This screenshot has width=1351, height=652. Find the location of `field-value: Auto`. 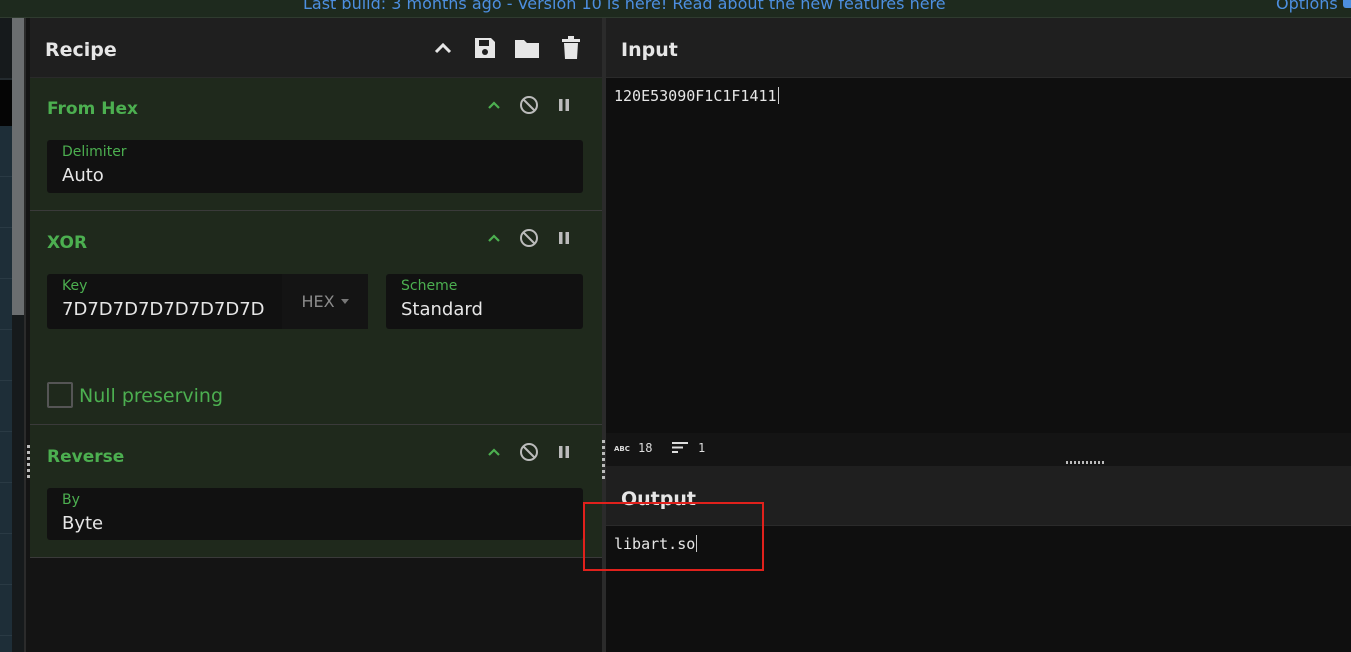

field-value: Auto is located at coordinates (83, 175).